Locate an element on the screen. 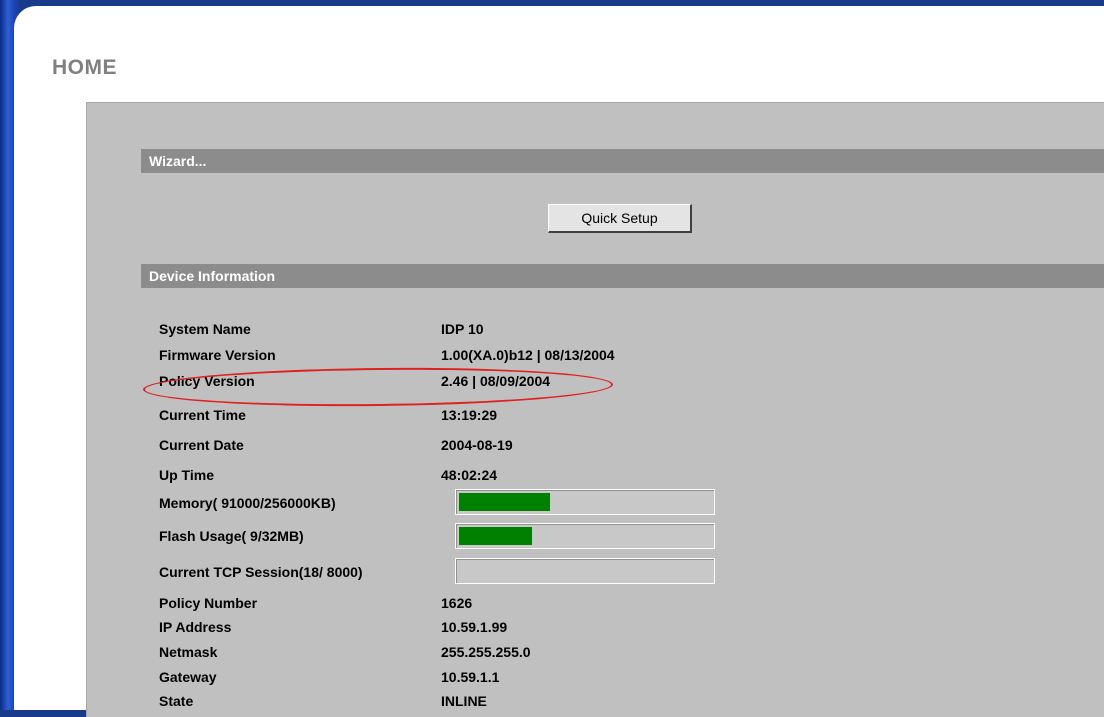 This screenshot has height=717, width=1104. netmask-label: Netmask is located at coordinates (188, 652).